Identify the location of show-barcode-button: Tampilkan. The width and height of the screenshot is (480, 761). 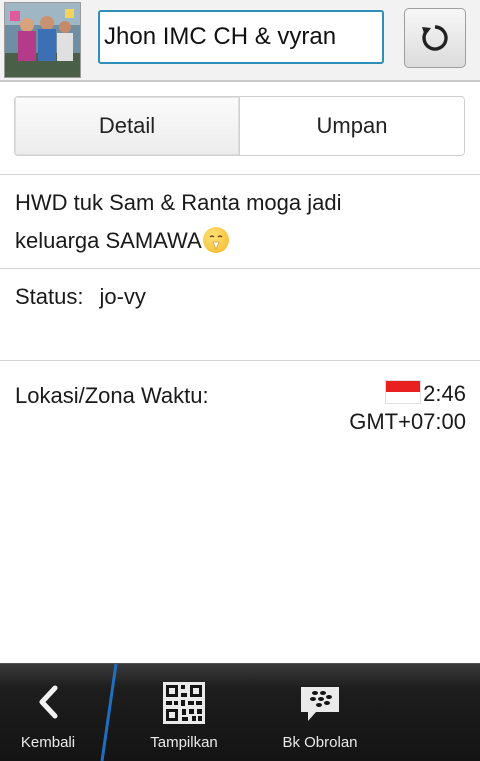
(184, 712).